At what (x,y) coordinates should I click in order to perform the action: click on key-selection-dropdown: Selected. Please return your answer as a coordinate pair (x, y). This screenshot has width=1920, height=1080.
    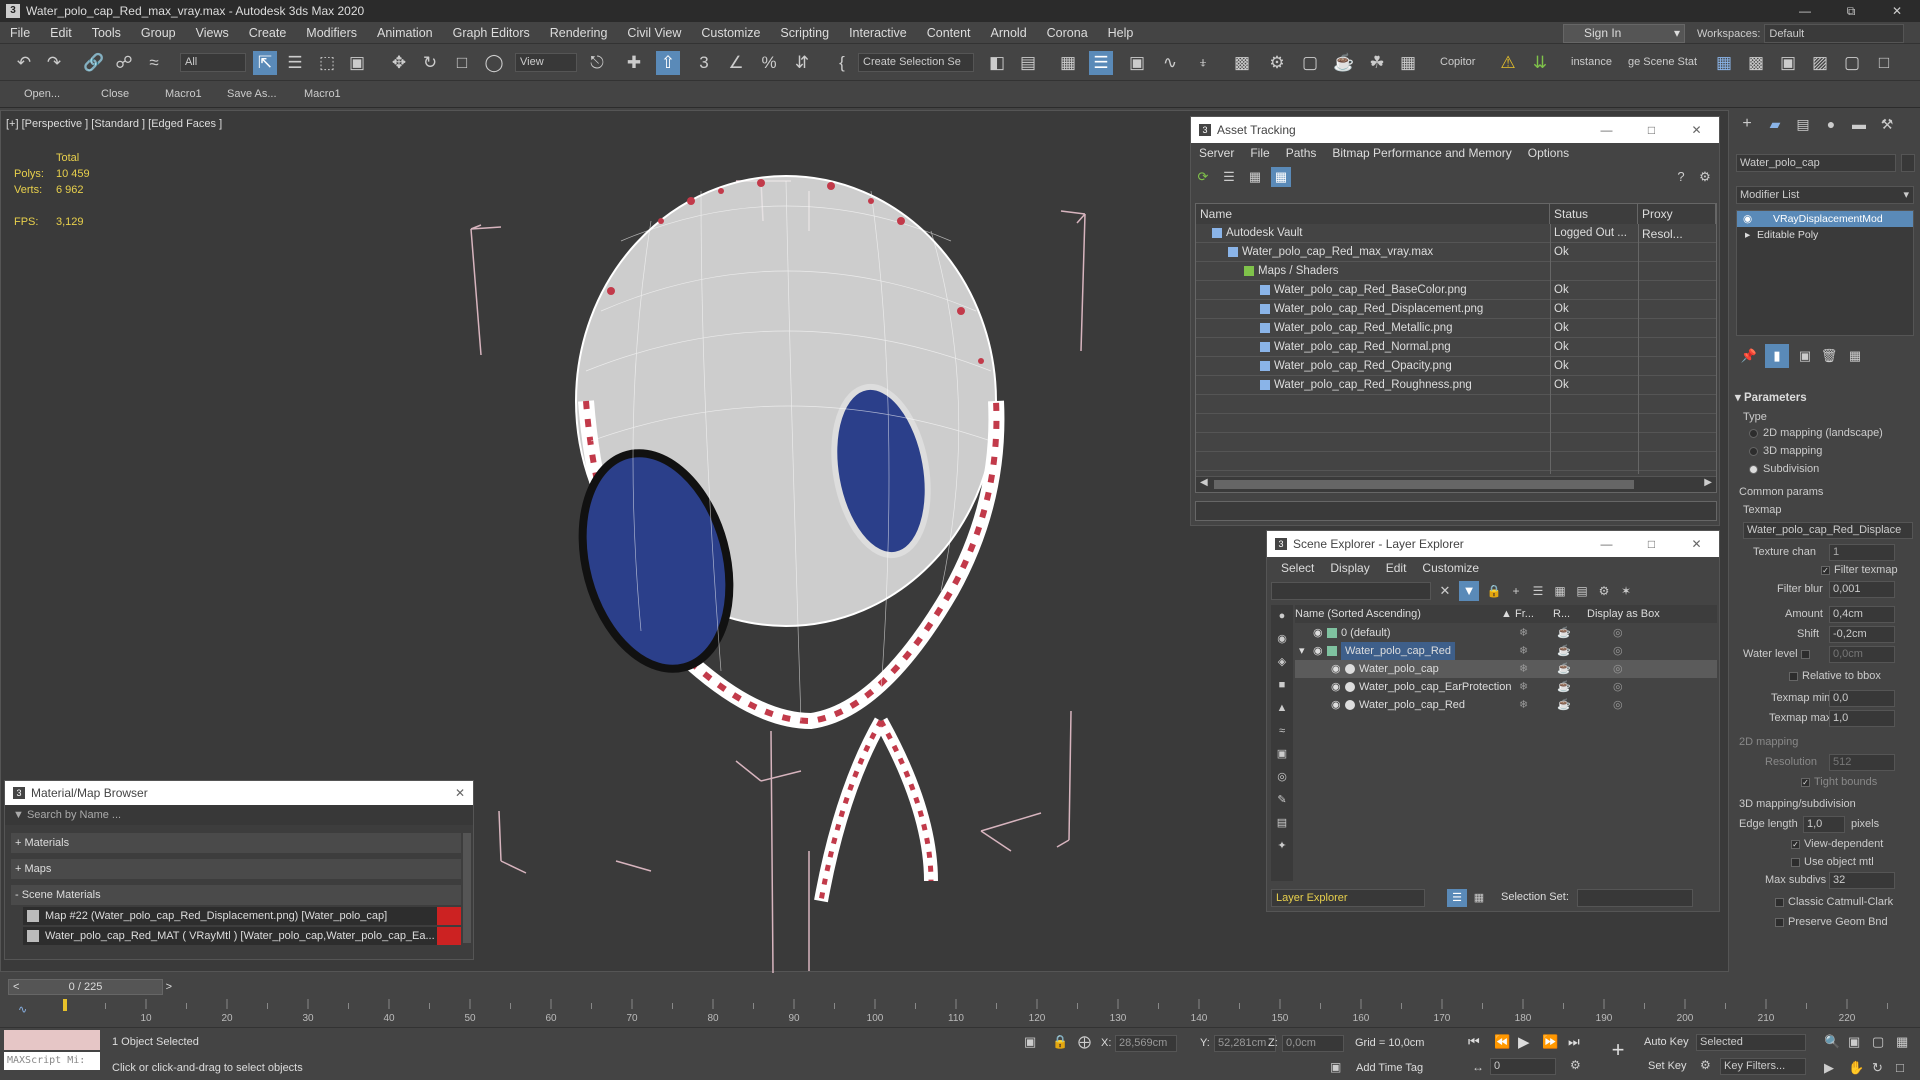
    Looking at the image, I should click on (1751, 1042).